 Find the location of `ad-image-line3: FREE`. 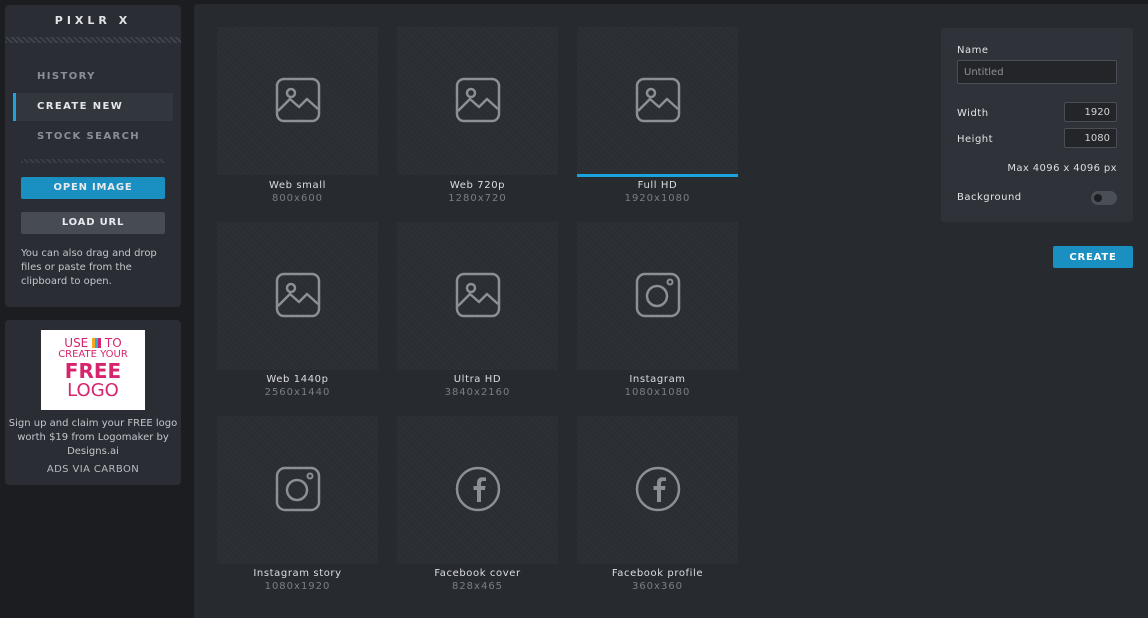

ad-image-line3: FREE is located at coordinates (93, 371).